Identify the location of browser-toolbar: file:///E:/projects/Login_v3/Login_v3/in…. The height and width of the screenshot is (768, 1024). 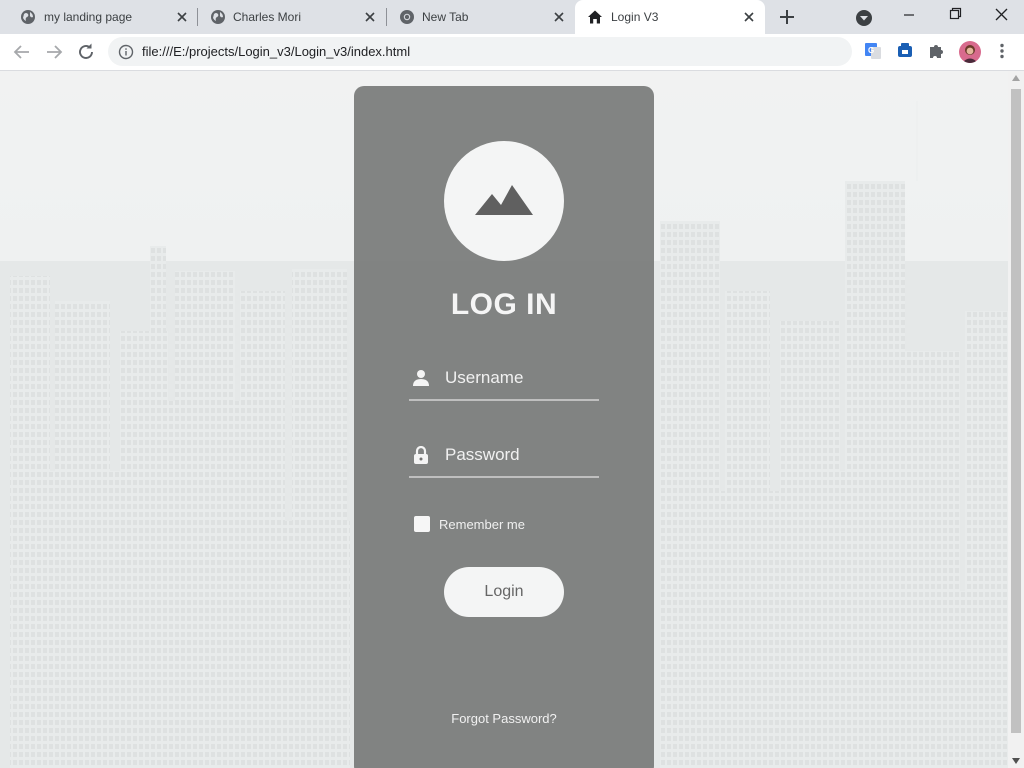
(512, 52).